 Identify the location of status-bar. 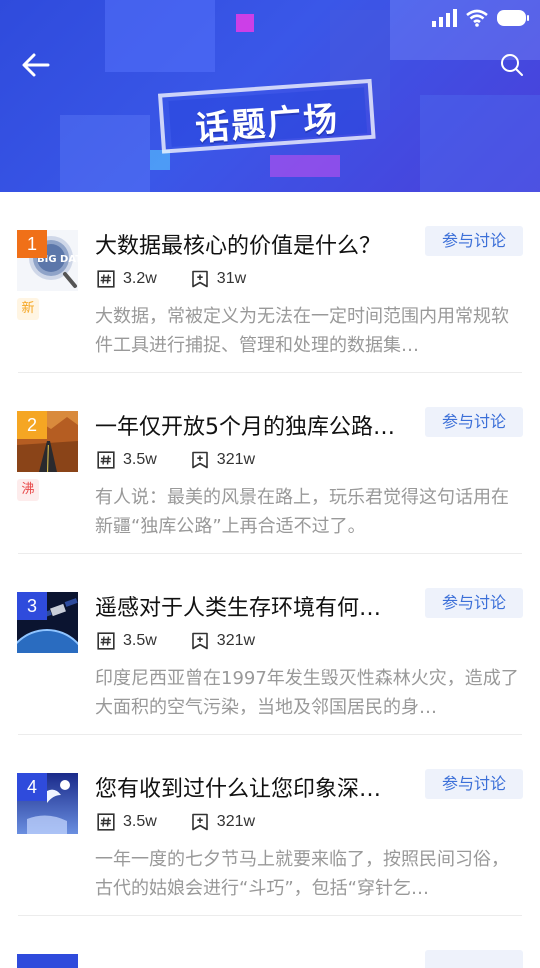
(481, 18).